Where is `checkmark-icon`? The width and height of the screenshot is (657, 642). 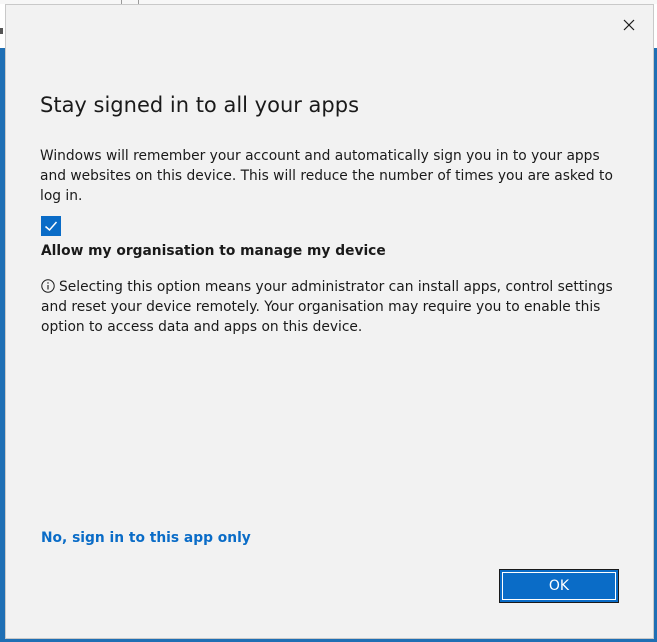
checkmark-icon is located at coordinates (51, 226).